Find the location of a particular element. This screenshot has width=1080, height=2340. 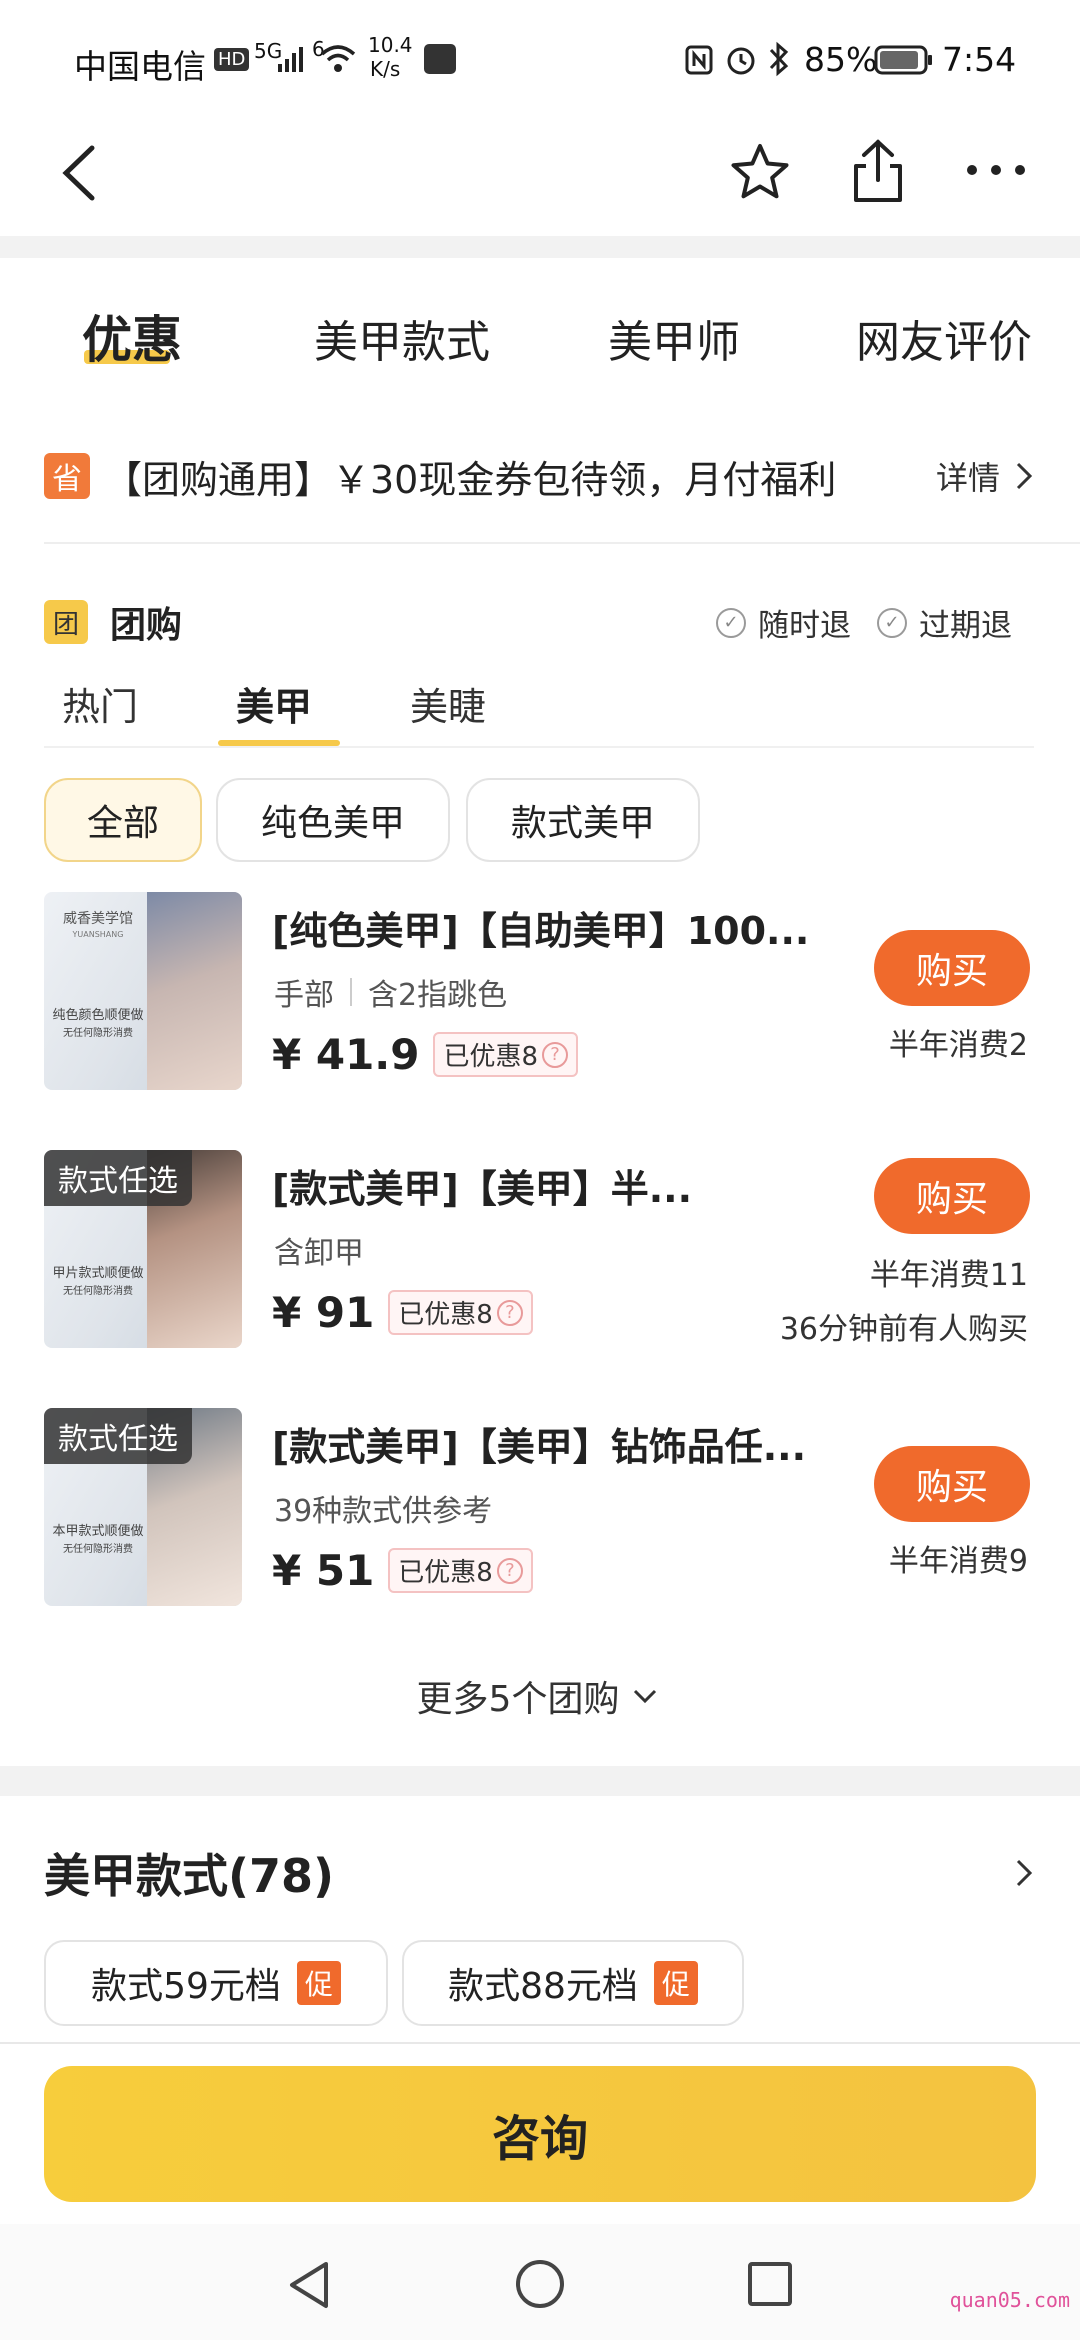

hd-badge: HD is located at coordinates (232, 59).